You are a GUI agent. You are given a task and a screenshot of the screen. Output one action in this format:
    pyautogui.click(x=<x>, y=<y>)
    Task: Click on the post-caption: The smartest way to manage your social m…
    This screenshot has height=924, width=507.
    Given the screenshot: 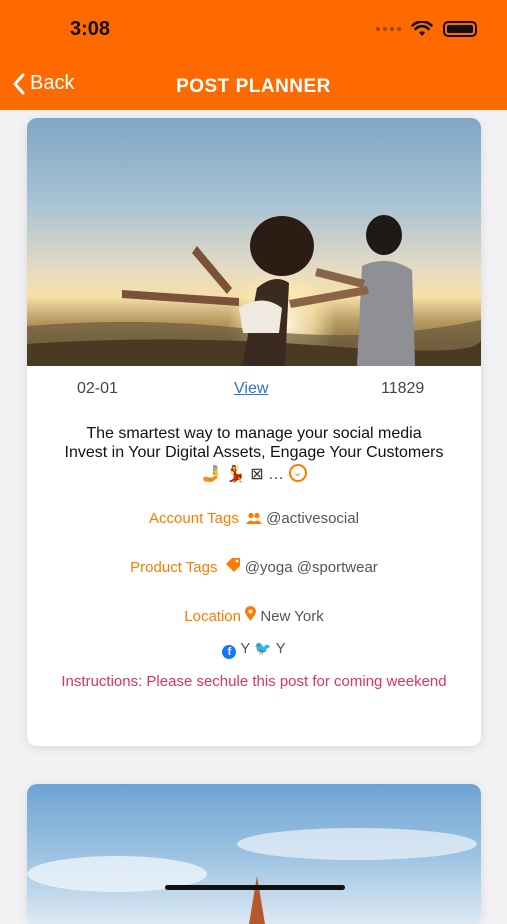 What is the action you would take?
    pyautogui.click(x=254, y=443)
    